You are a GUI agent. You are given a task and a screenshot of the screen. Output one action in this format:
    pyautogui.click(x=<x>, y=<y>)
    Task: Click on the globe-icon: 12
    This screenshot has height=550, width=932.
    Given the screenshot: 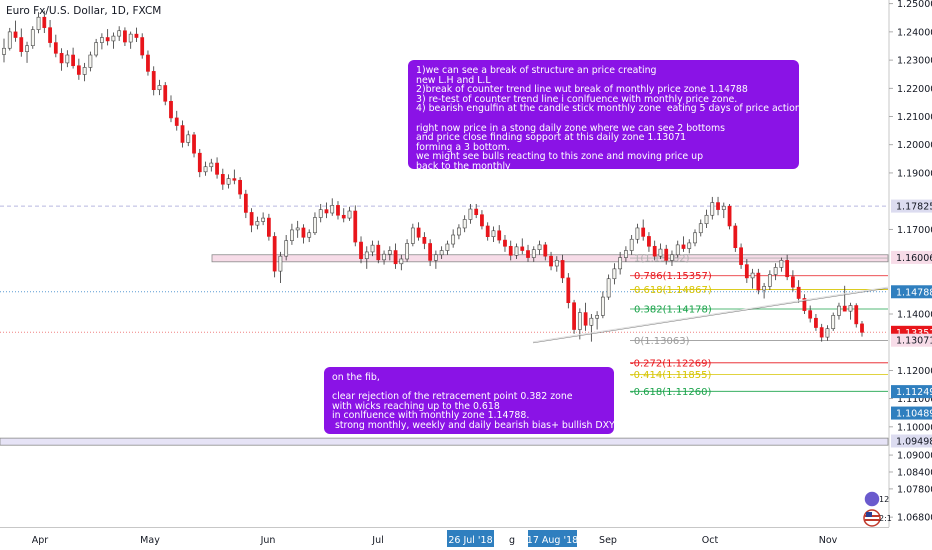 What is the action you would take?
    pyautogui.click(x=876, y=499)
    